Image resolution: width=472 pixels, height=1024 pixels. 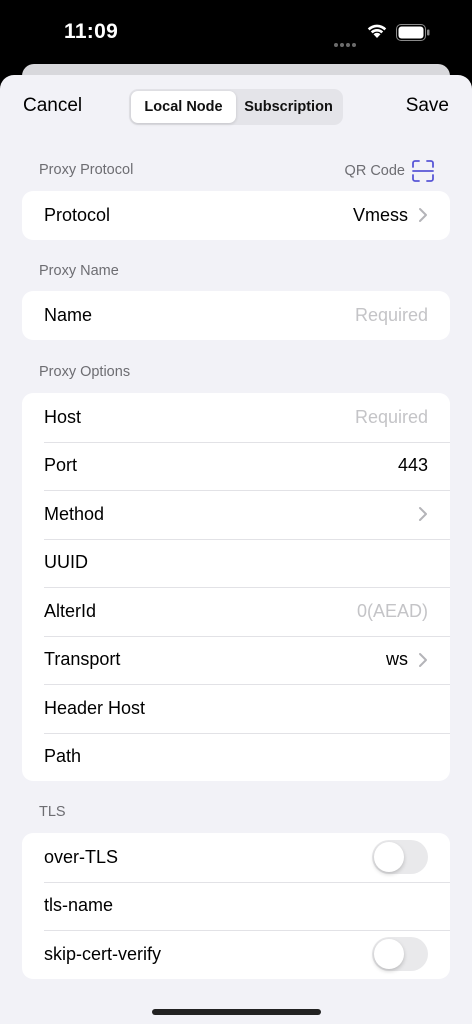 What do you see at coordinates (413, 465) in the screenshot?
I see `port-field: 443` at bounding box center [413, 465].